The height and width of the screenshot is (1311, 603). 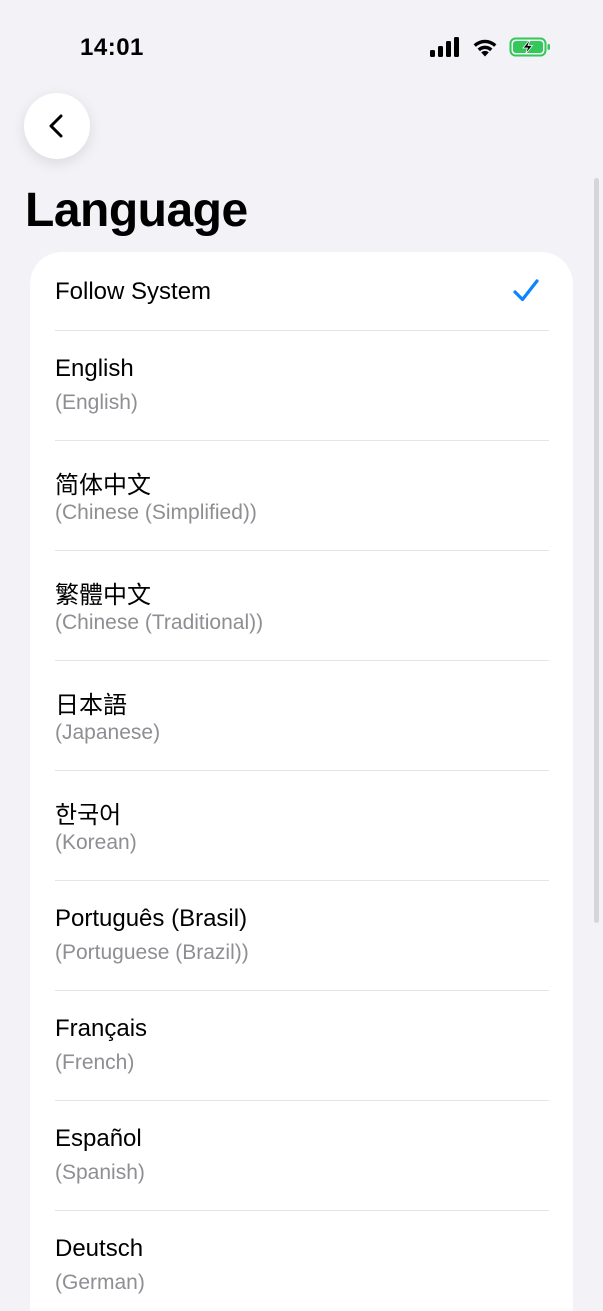 What do you see at coordinates (133, 291) in the screenshot?
I see `language-name: Follow System` at bounding box center [133, 291].